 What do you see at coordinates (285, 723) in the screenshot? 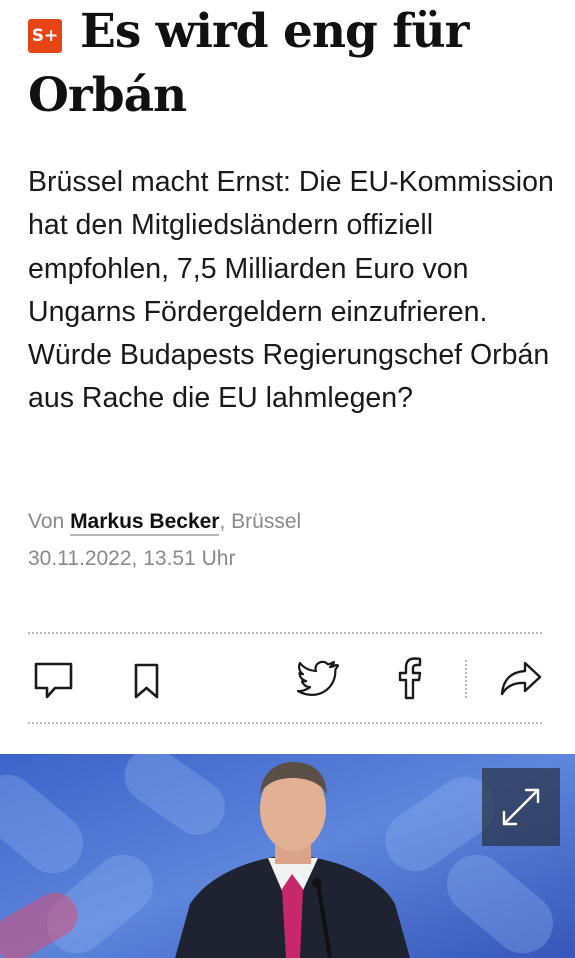
I see `divider-bottom` at bounding box center [285, 723].